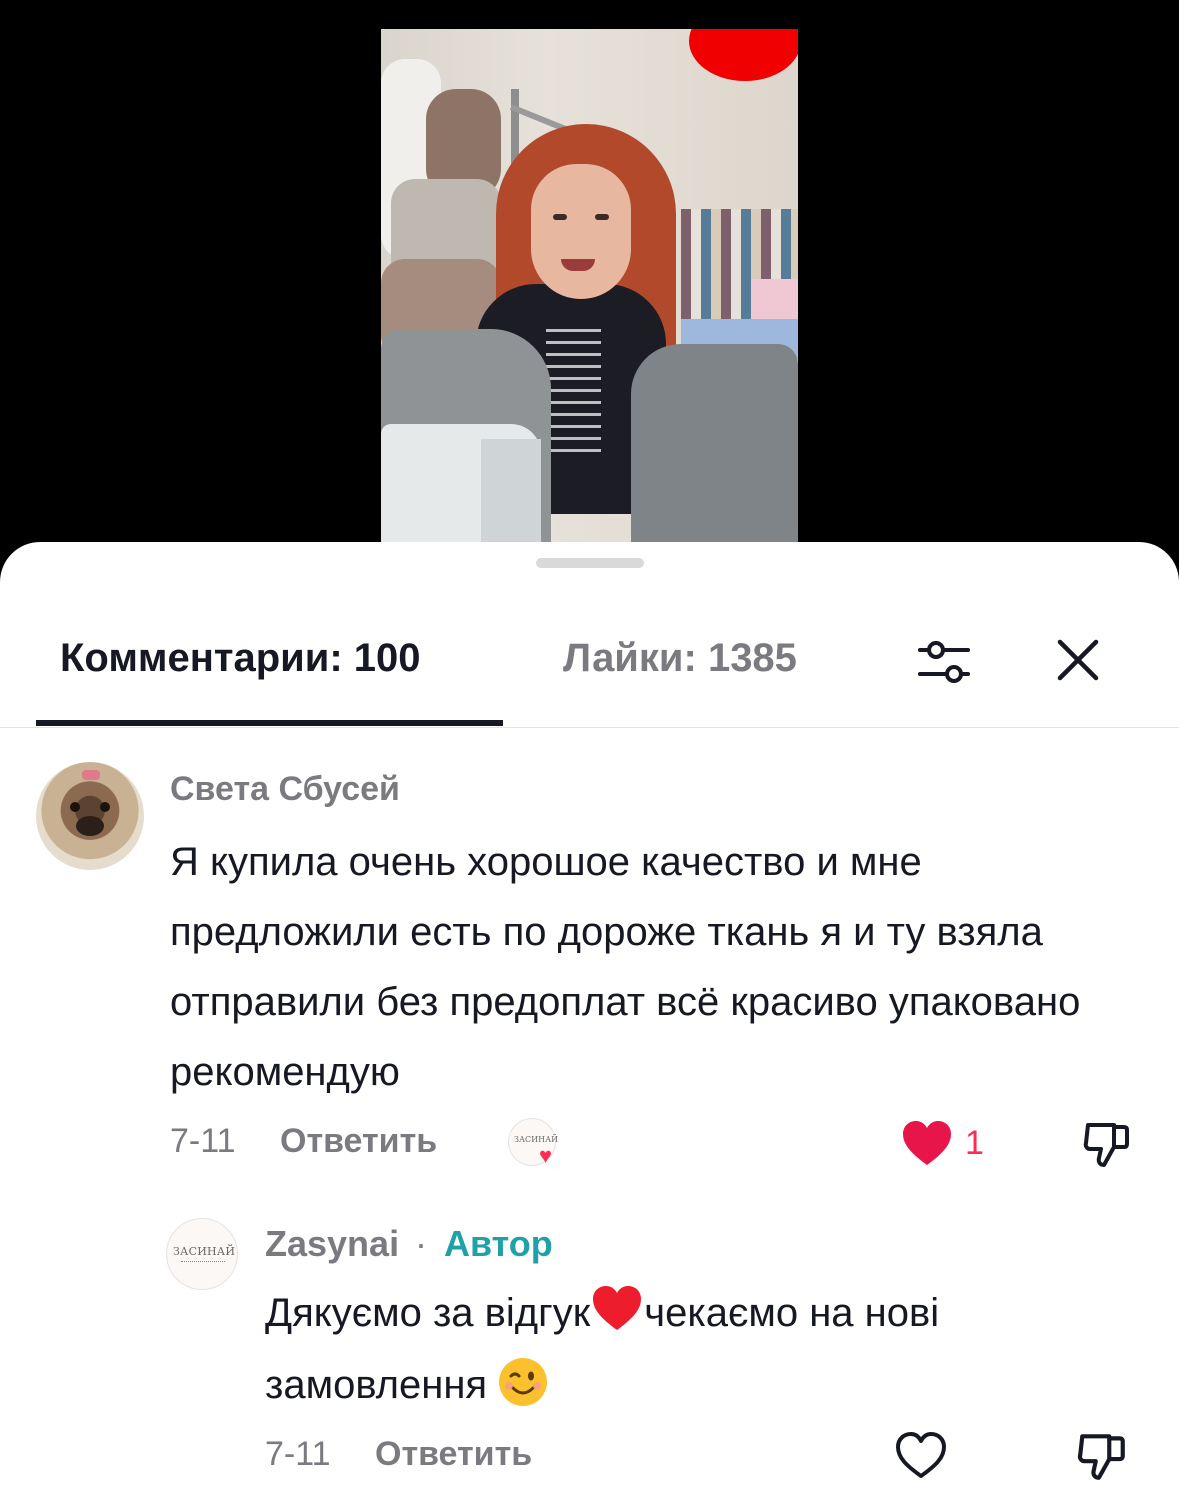 This screenshot has width=1179, height=1487. Describe the element at coordinates (944, 662) in the screenshot. I see `sliders-icon` at that location.